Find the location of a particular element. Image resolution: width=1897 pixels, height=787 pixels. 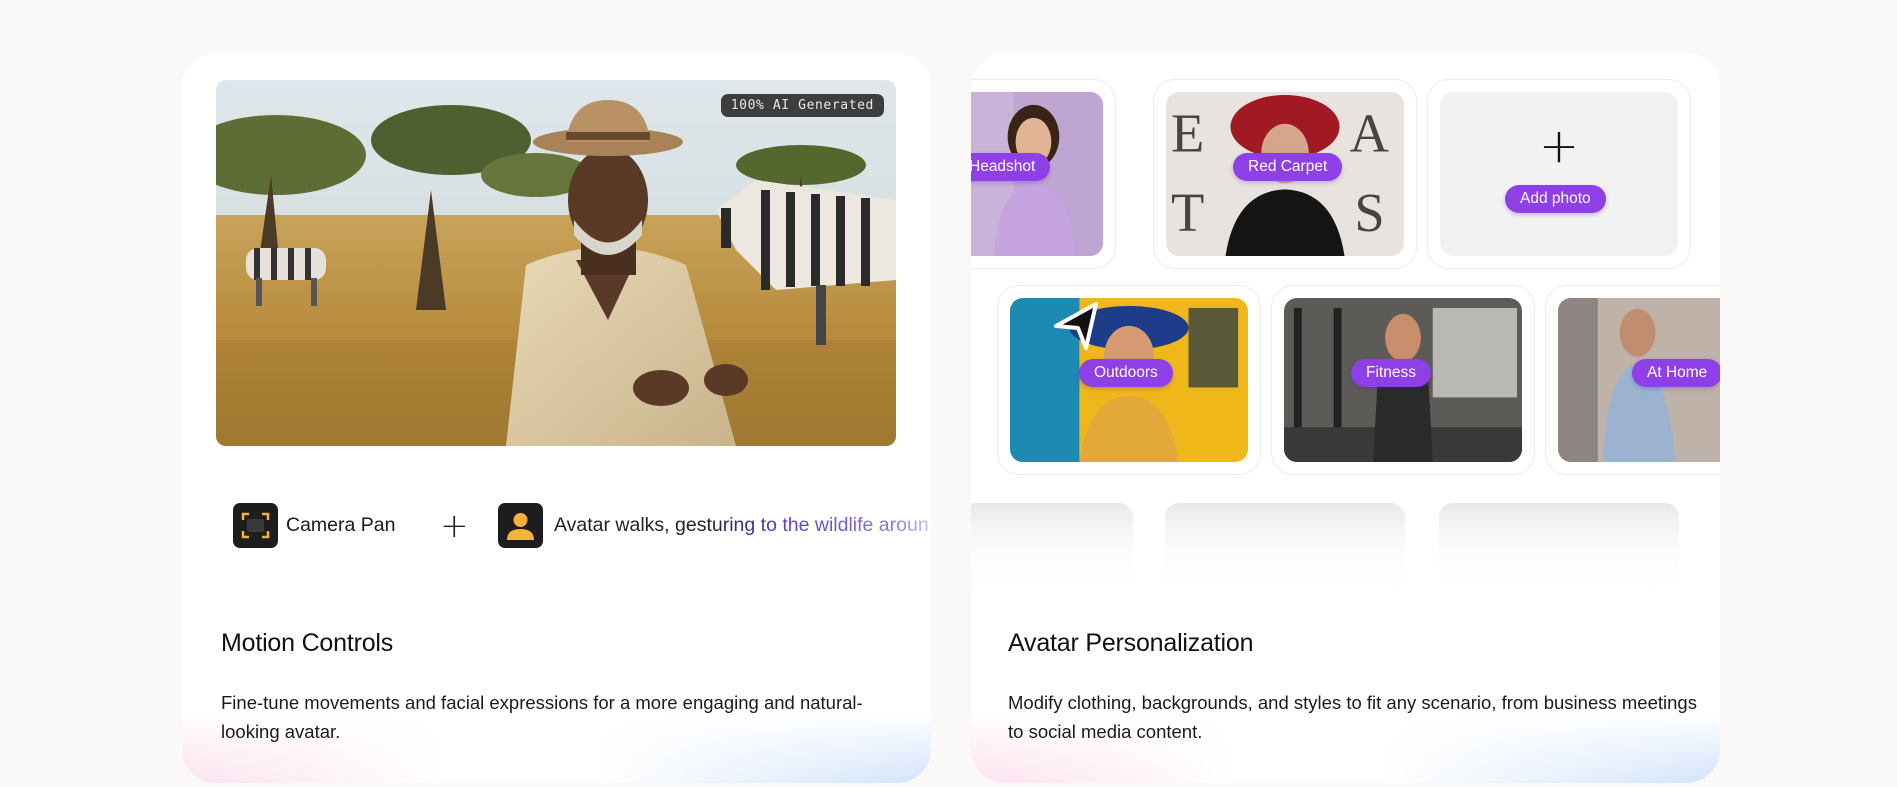

svg-text: A is located at coordinates (1369, 133).